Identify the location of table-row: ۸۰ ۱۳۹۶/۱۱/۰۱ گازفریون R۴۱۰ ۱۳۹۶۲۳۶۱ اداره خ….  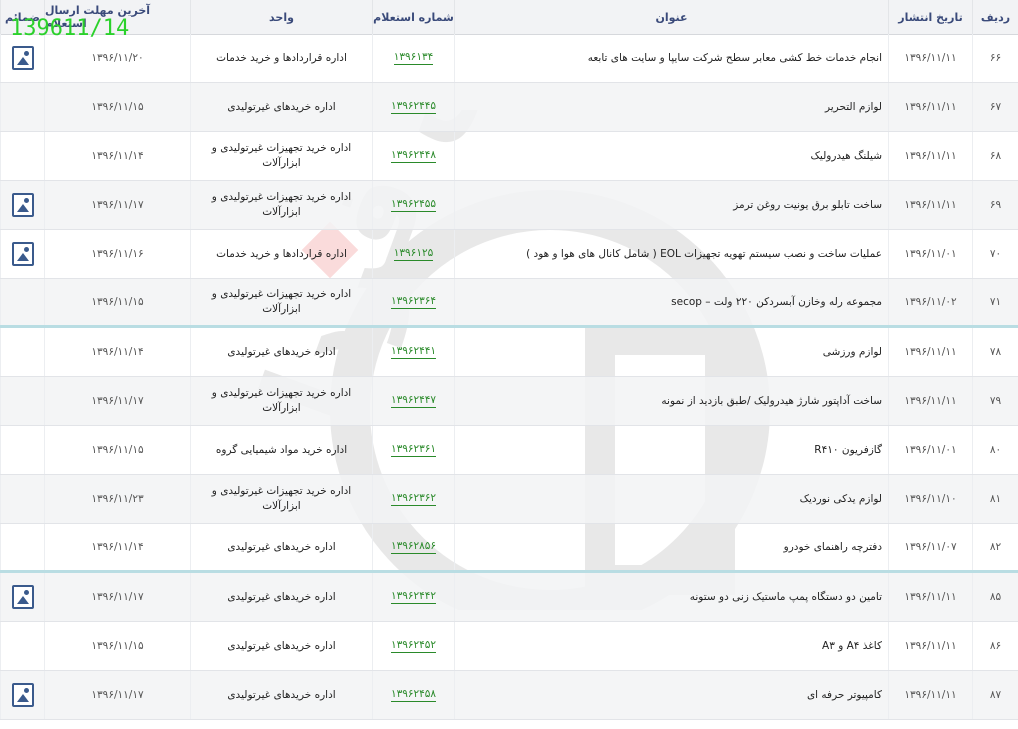
(509, 450).